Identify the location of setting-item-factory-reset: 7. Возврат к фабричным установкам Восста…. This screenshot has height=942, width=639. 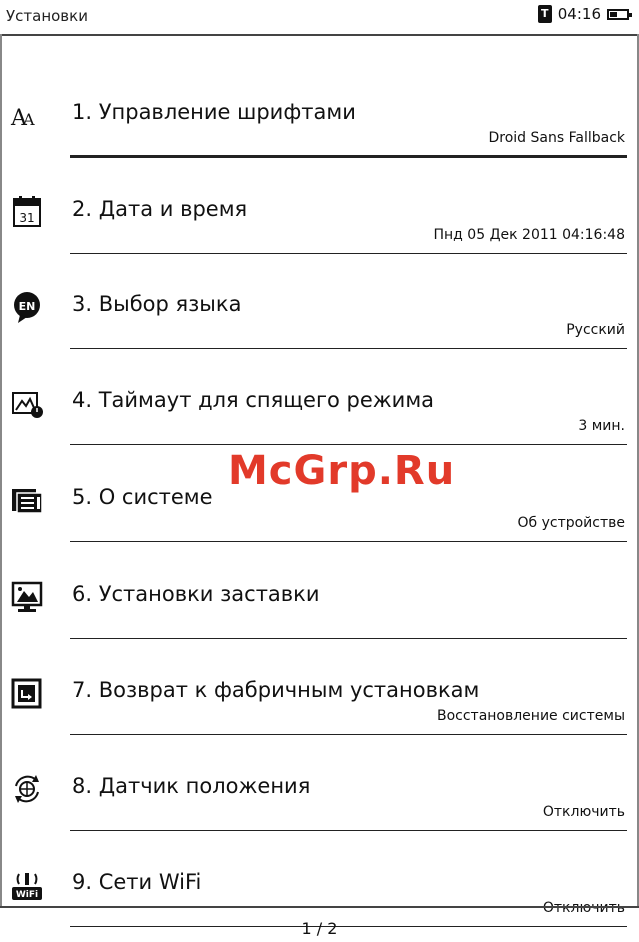
(320, 690).